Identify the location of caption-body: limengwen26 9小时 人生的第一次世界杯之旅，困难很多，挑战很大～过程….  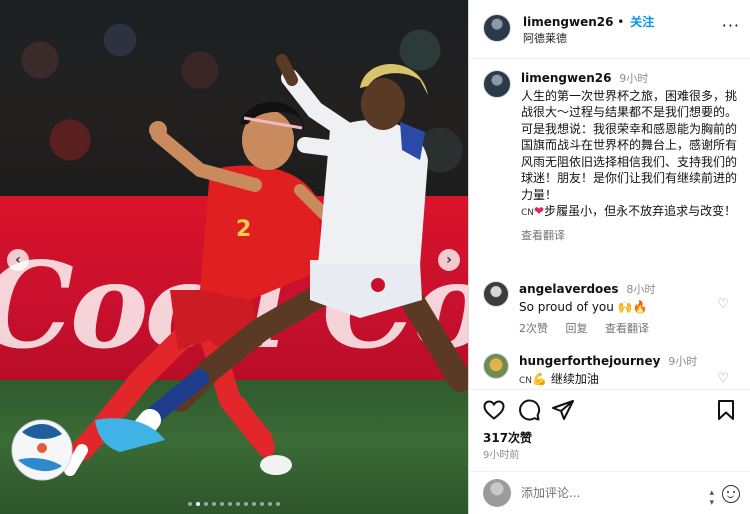
(630, 156).